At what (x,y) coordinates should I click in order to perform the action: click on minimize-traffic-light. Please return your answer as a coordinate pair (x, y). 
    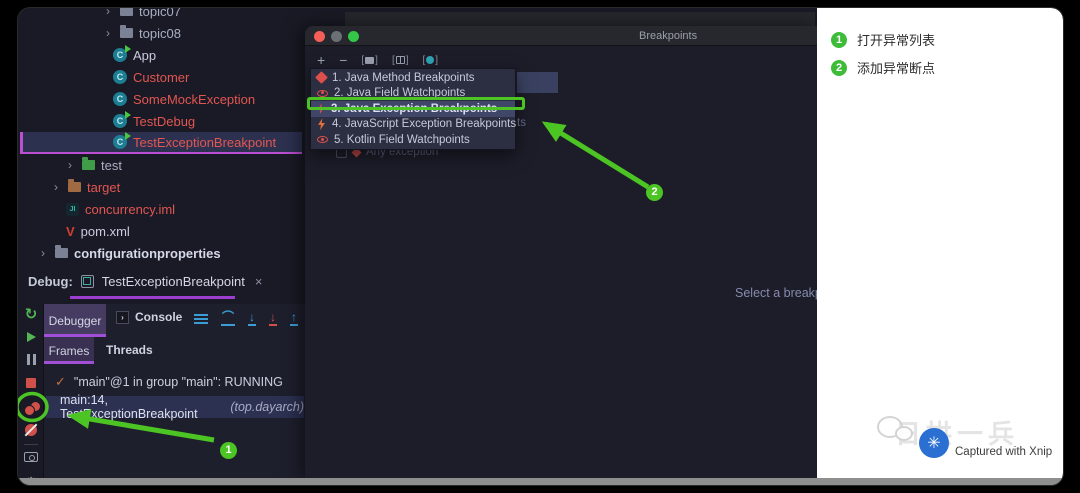
    Looking at the image, I should click on (336, 36).